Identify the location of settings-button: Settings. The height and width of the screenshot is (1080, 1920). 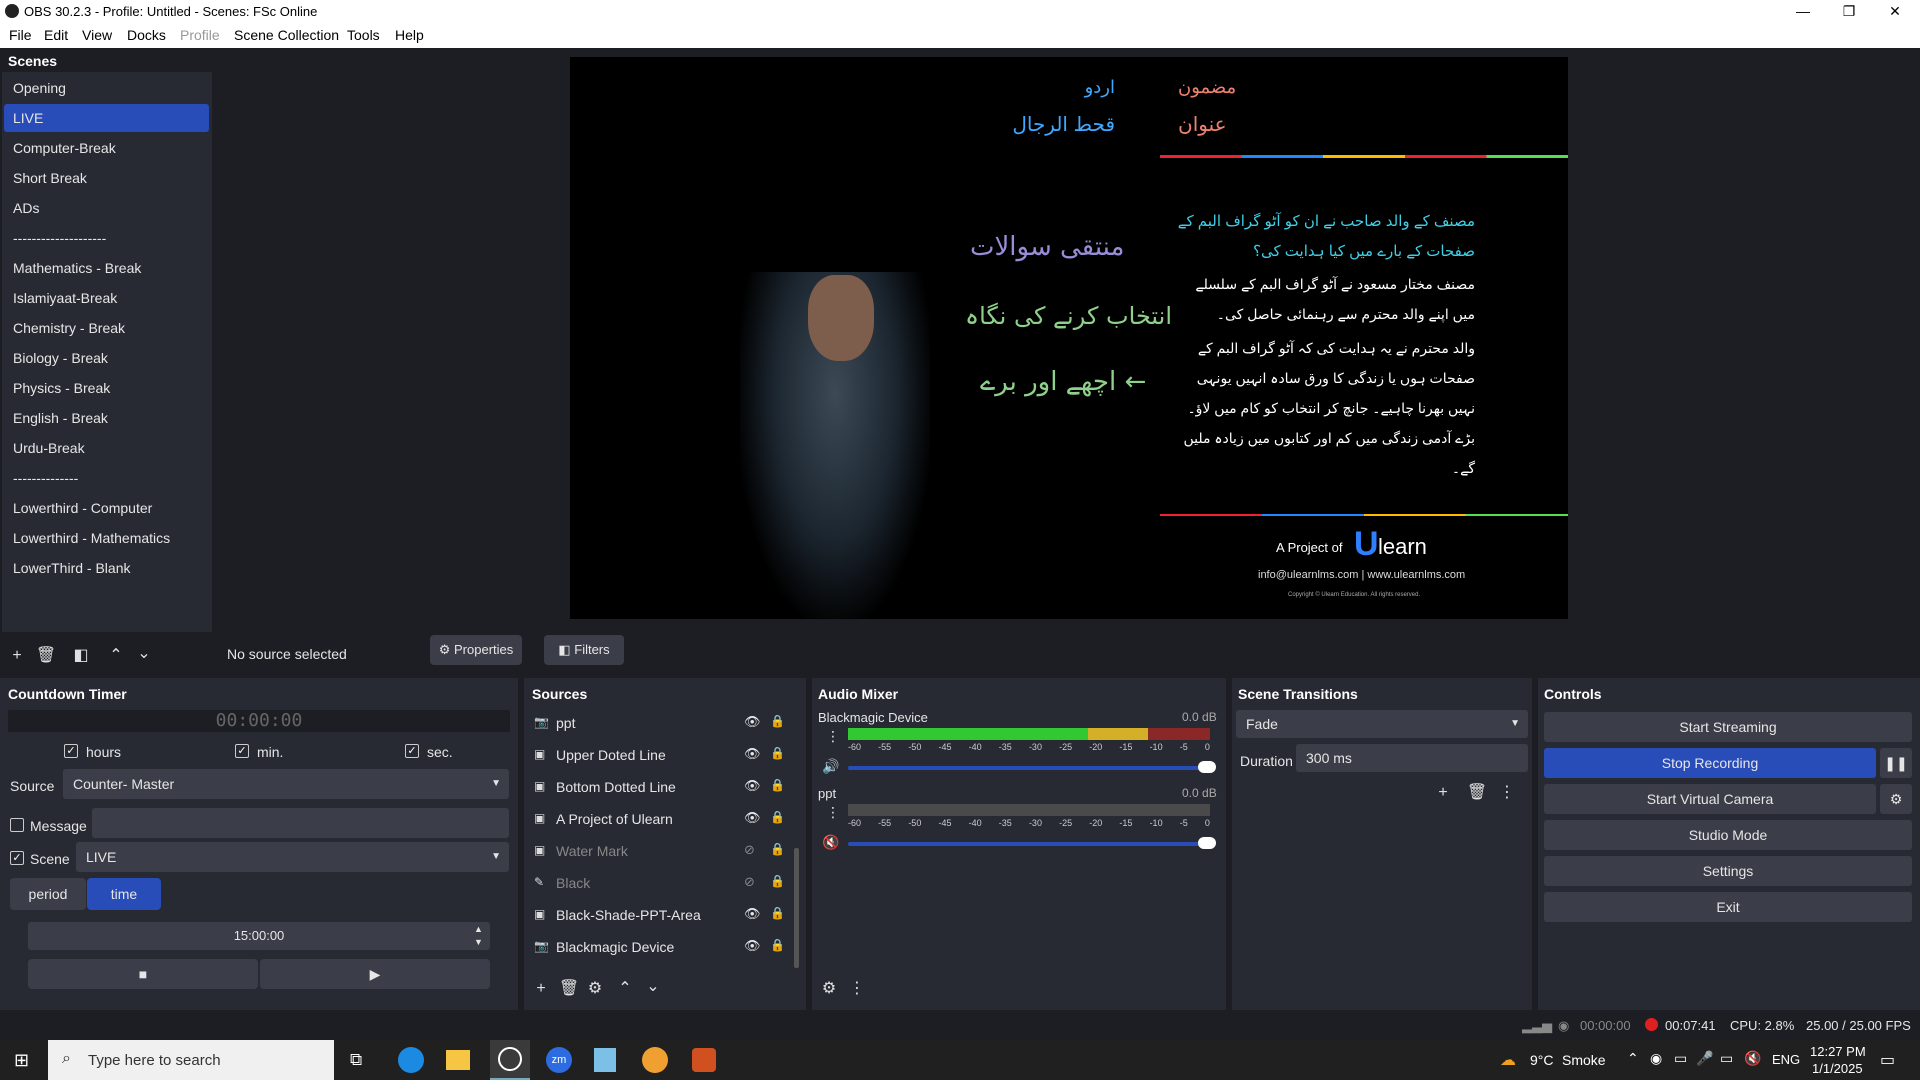
(1728, 871).